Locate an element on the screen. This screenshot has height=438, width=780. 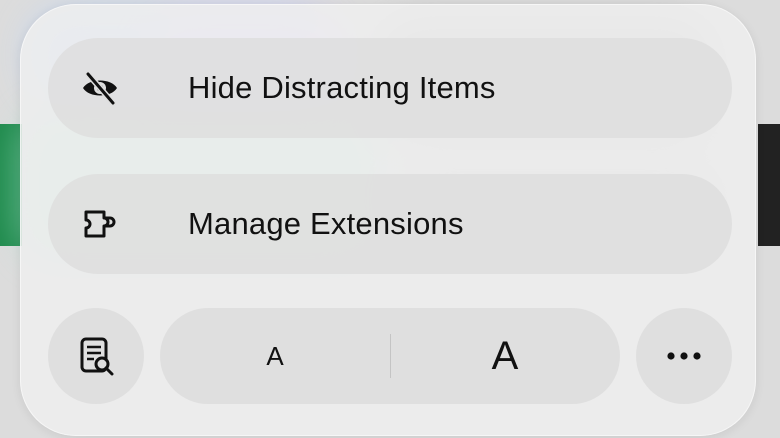
puzzle-piece-icon is located at coordinates (100, 224).